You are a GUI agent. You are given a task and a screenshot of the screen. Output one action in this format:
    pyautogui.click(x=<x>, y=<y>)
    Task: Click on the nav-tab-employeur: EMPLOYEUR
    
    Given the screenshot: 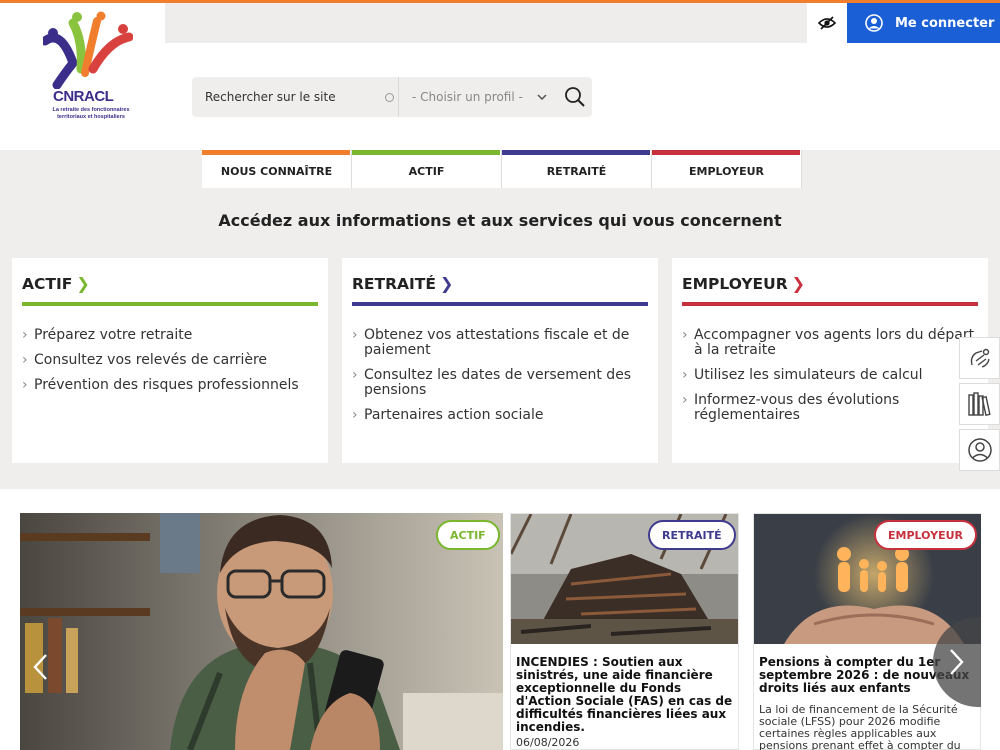 What is the action you would take?
    pyautogui.click(x=727, y=169)
    